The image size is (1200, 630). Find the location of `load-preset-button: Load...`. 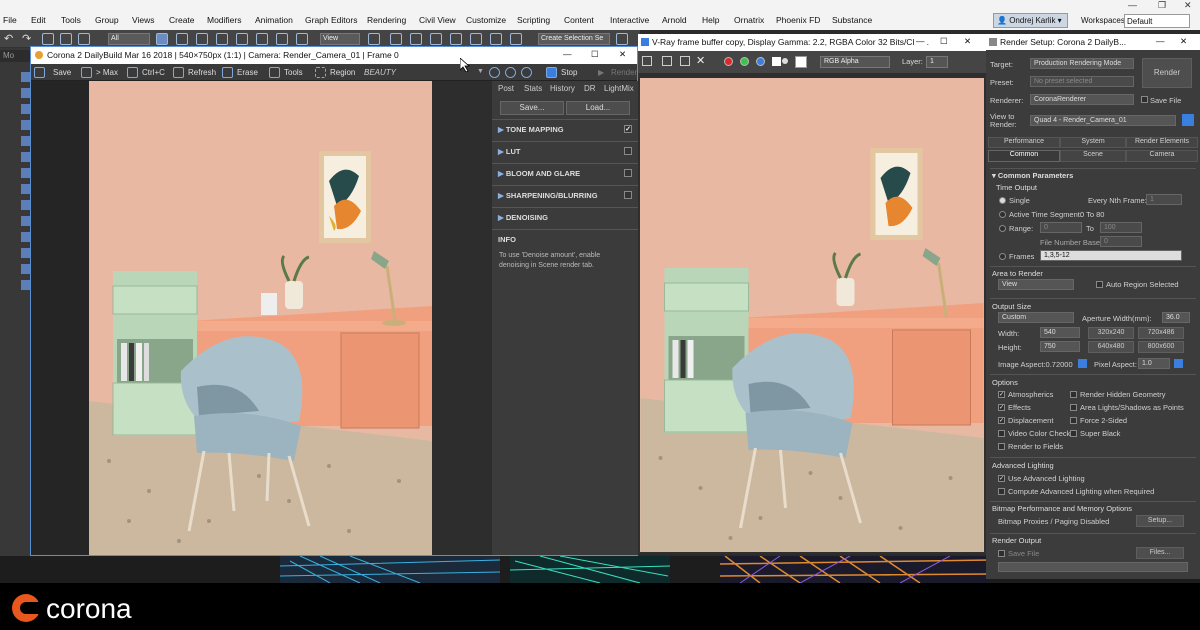

load-preset-button: Load... is located at coordinates (598, 108).